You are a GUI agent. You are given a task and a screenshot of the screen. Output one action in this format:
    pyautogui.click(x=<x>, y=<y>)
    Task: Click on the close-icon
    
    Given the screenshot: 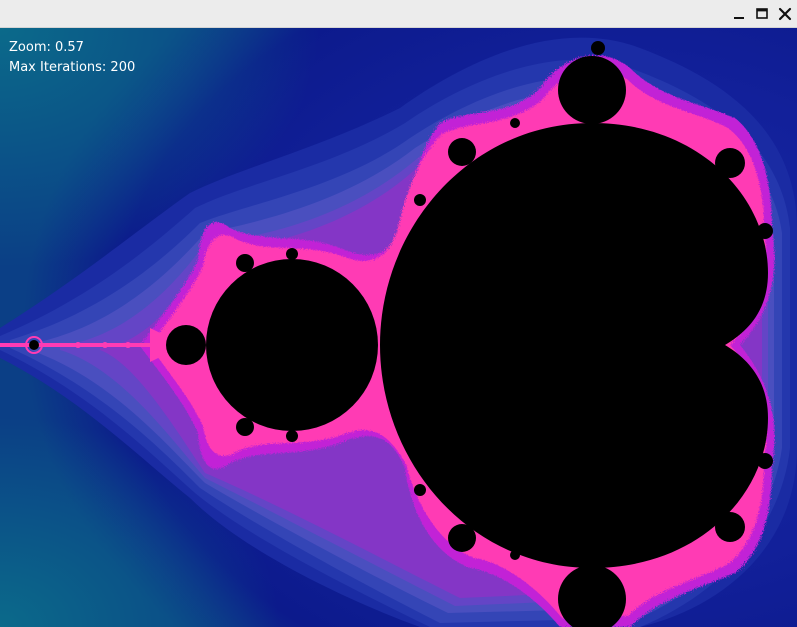 What is the action you would take?
    pyautogui.click(x=785, y=14)
    